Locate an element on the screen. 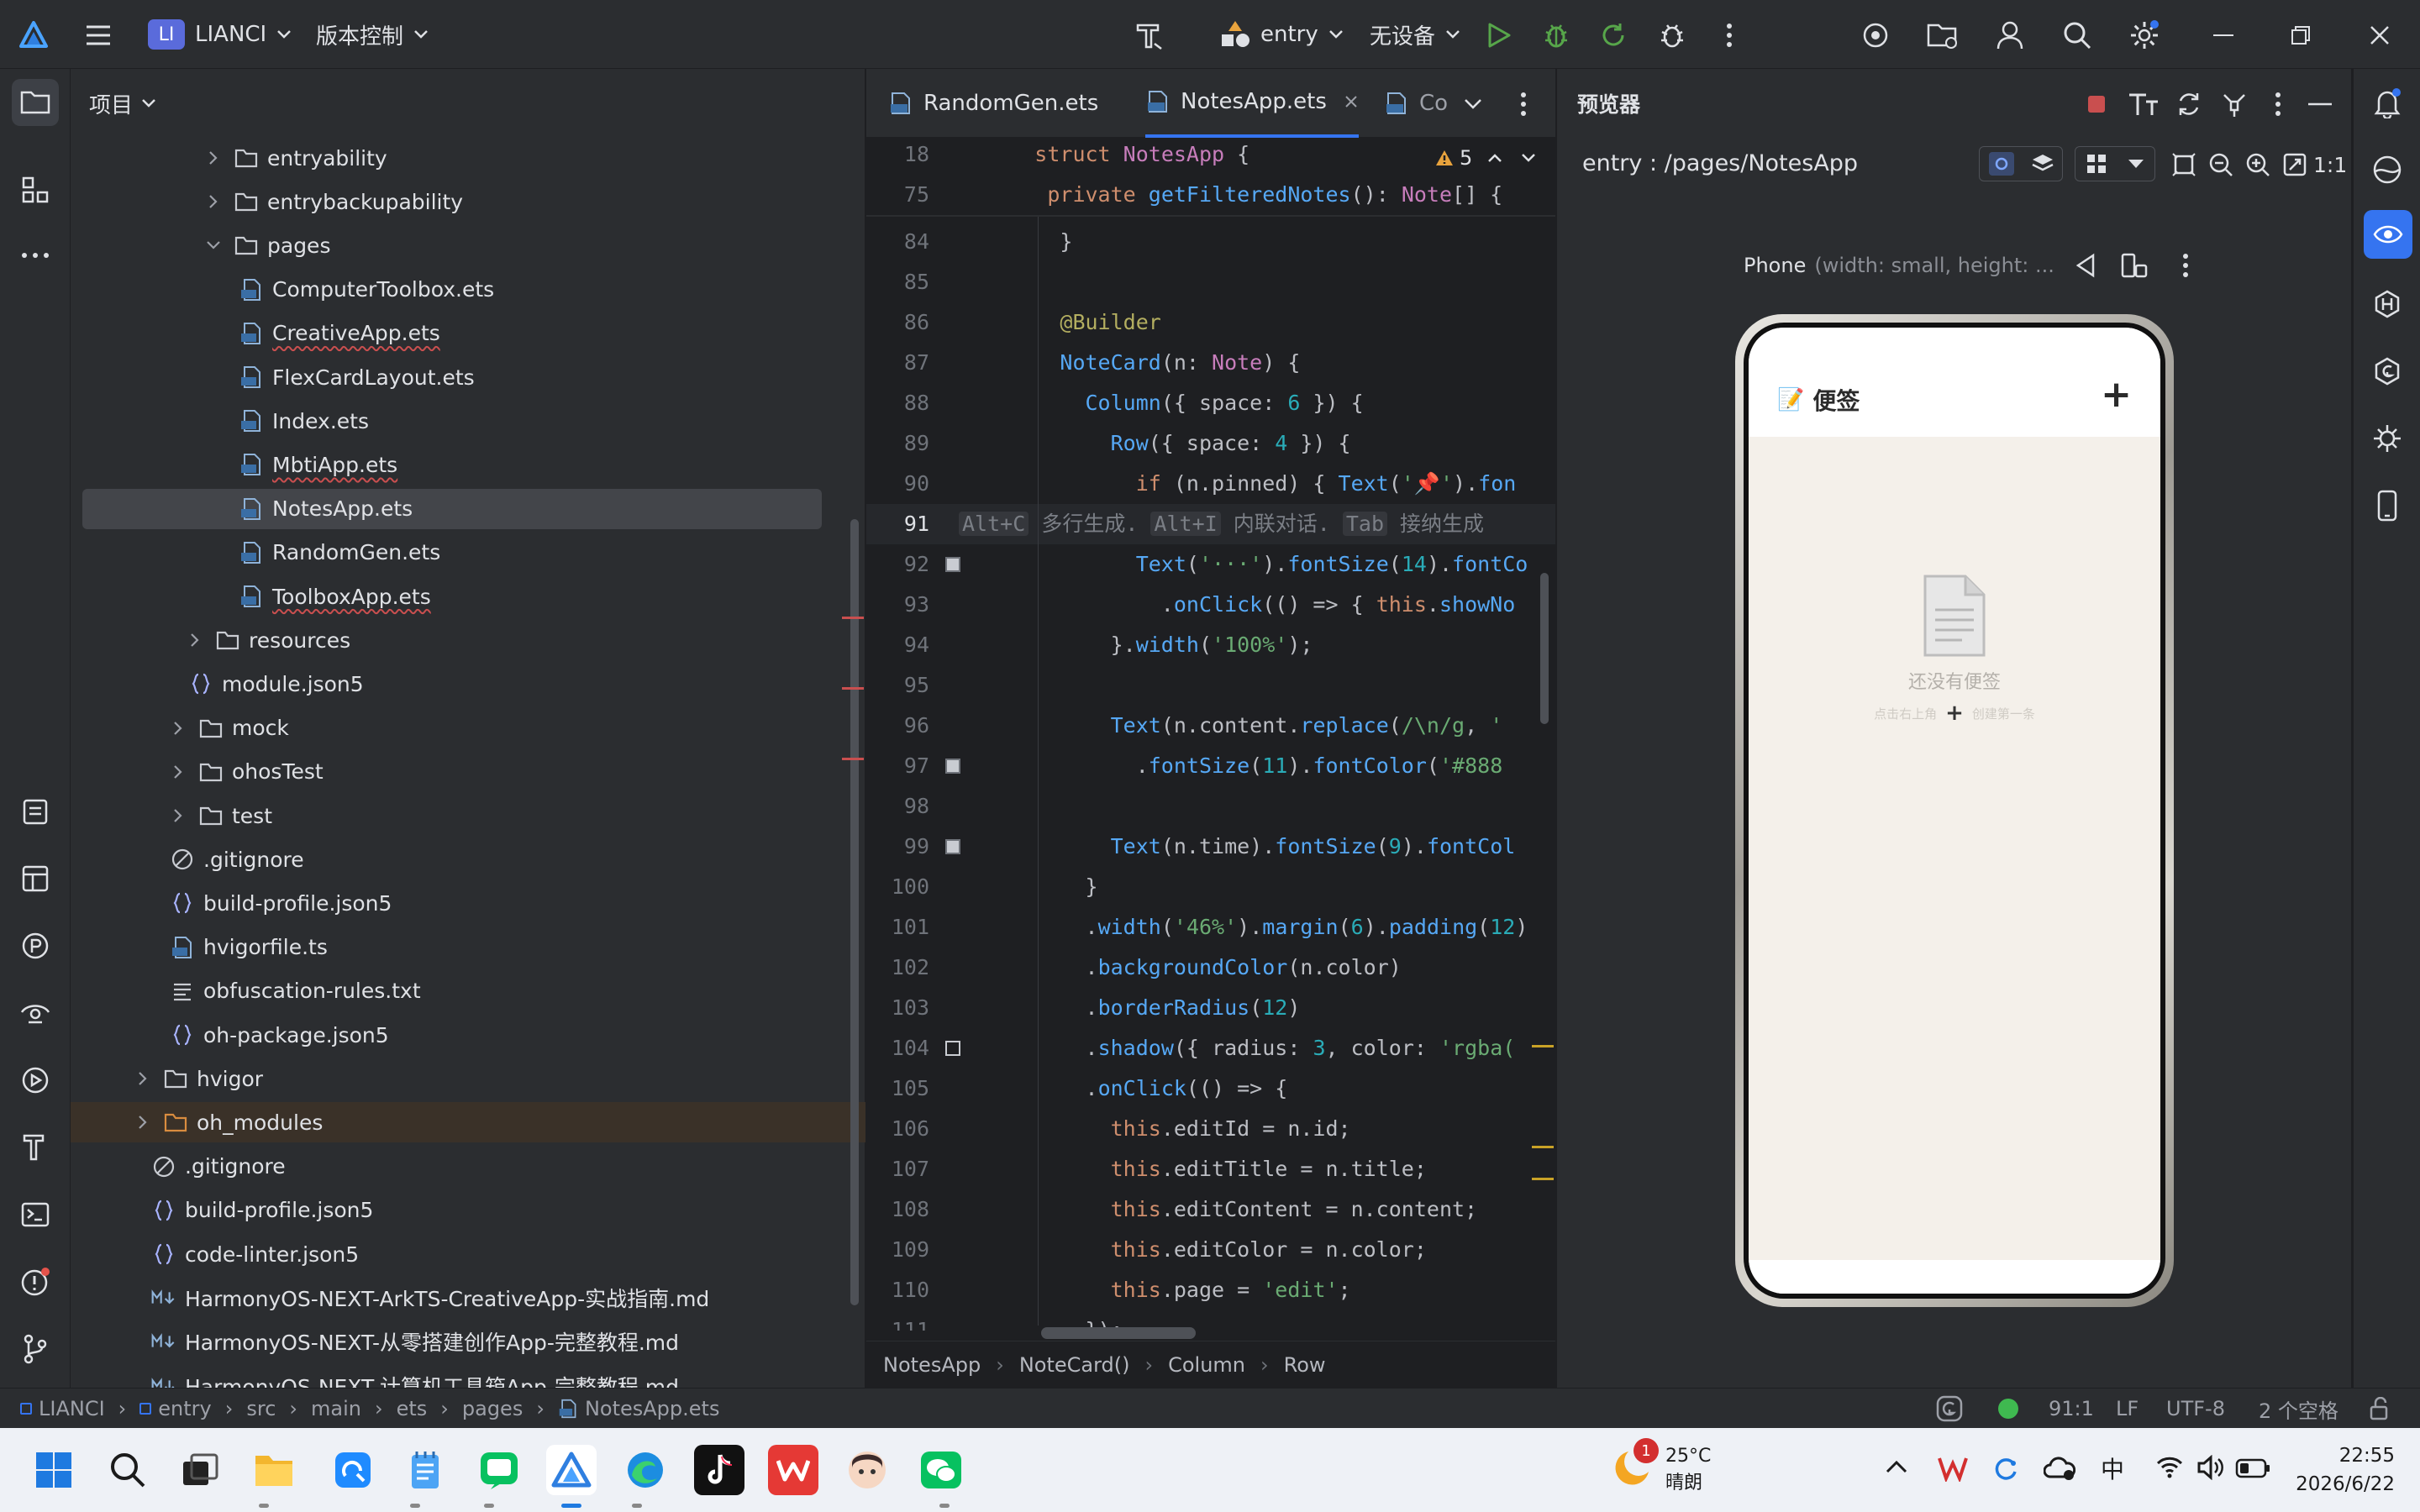 The width and height of the screenshot is (2420, 1512). add-note-button: + is located at coordinates (2116, 394).